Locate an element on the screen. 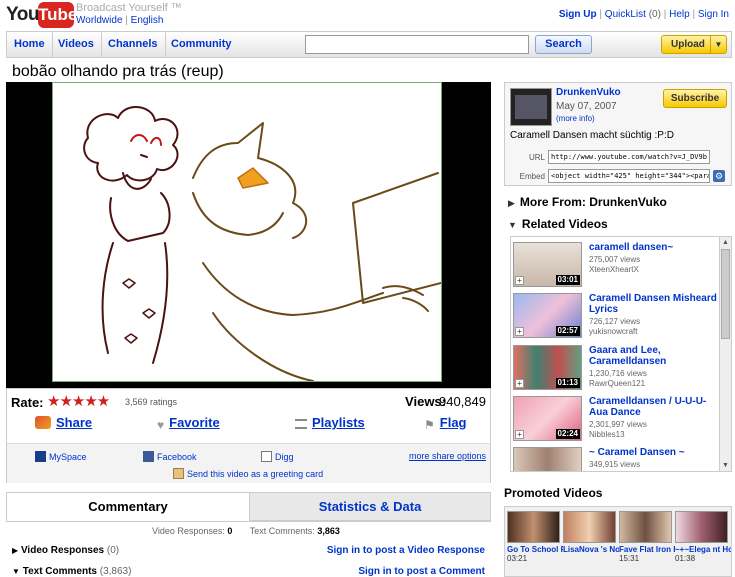 This screenshot has width=735, height=577. video-title-link: Fave Flat Iron Breakdown n is located at coordinates (647, 549).